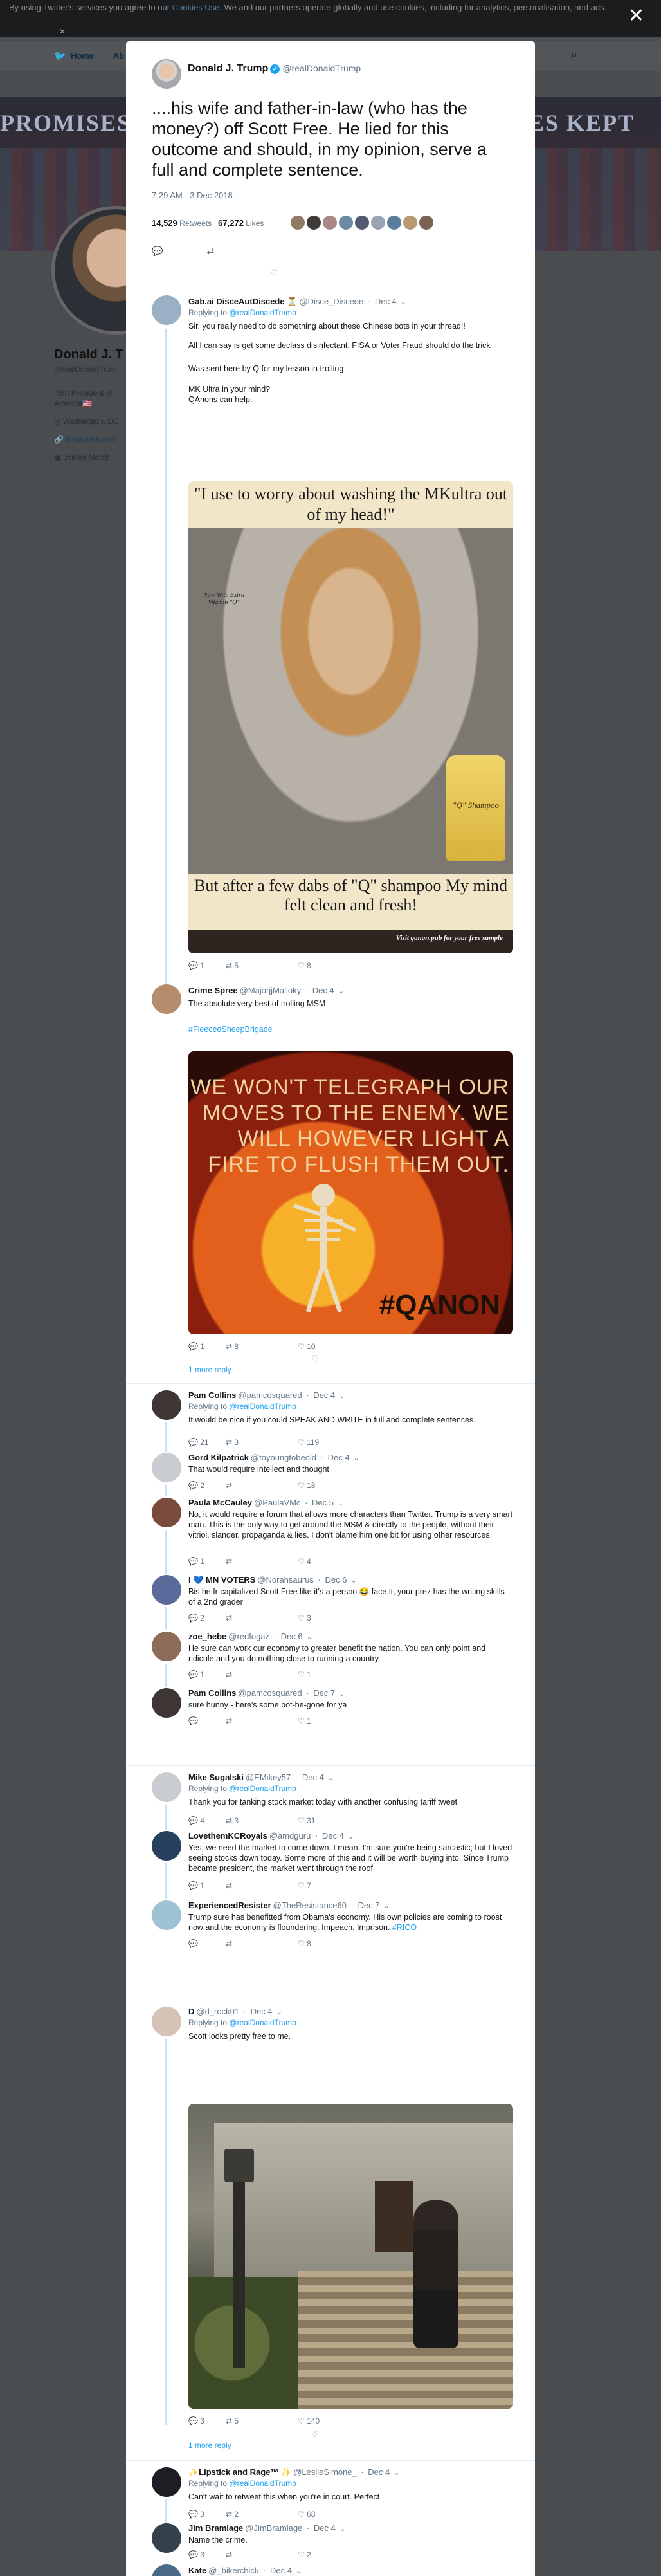 The height and width of the screenshot is (2576, 661). What do you see at coordinates (305, 2554) in the screenshot?
I see `like-icon: ♡ 2` at bounding box center [305, 2554].